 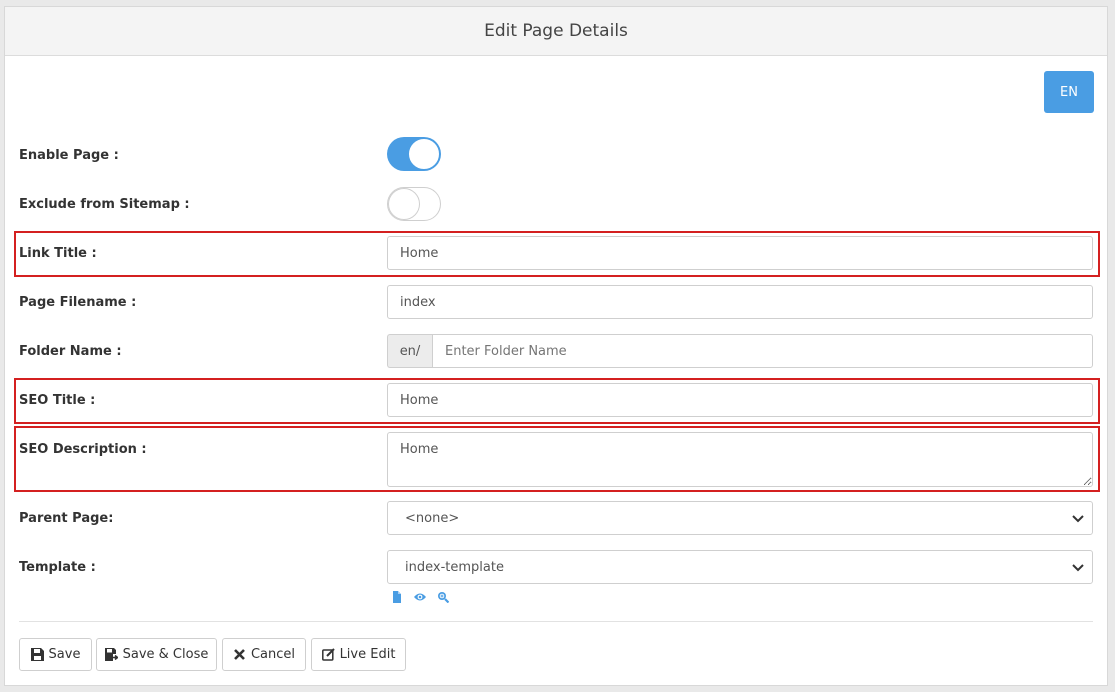 What do you see at coordinates (556, 621) in the screenshot?
I see `footer-divider` at bounding box center [556, 621].